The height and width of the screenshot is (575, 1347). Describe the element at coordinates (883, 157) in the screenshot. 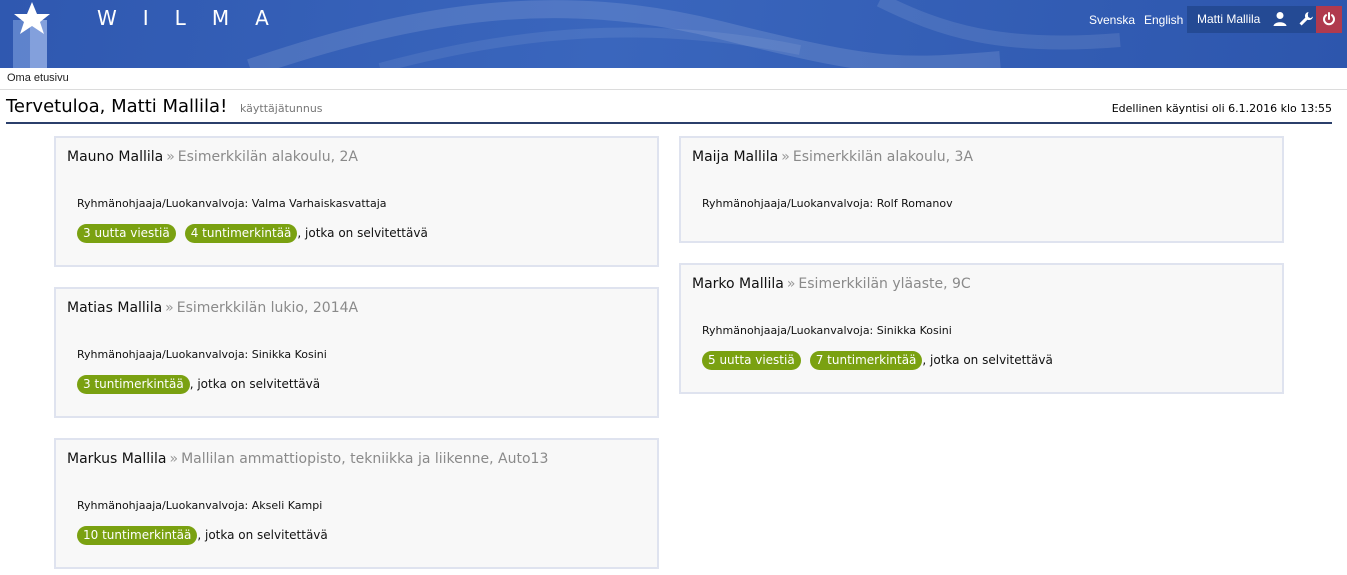

I see `school-class-link: Esimerkkilän alakoulu, 3A` at that location.